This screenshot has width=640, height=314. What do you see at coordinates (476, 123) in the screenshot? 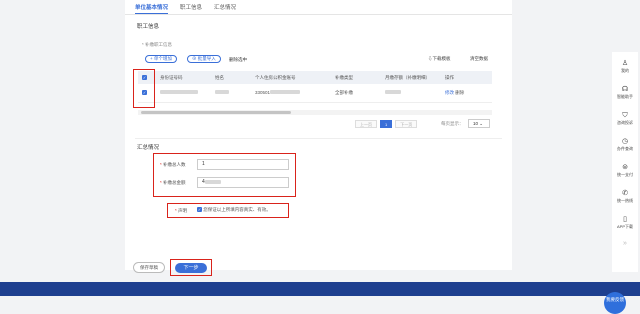
I see `per-page-value: 10` at bounding box center [476, 123].